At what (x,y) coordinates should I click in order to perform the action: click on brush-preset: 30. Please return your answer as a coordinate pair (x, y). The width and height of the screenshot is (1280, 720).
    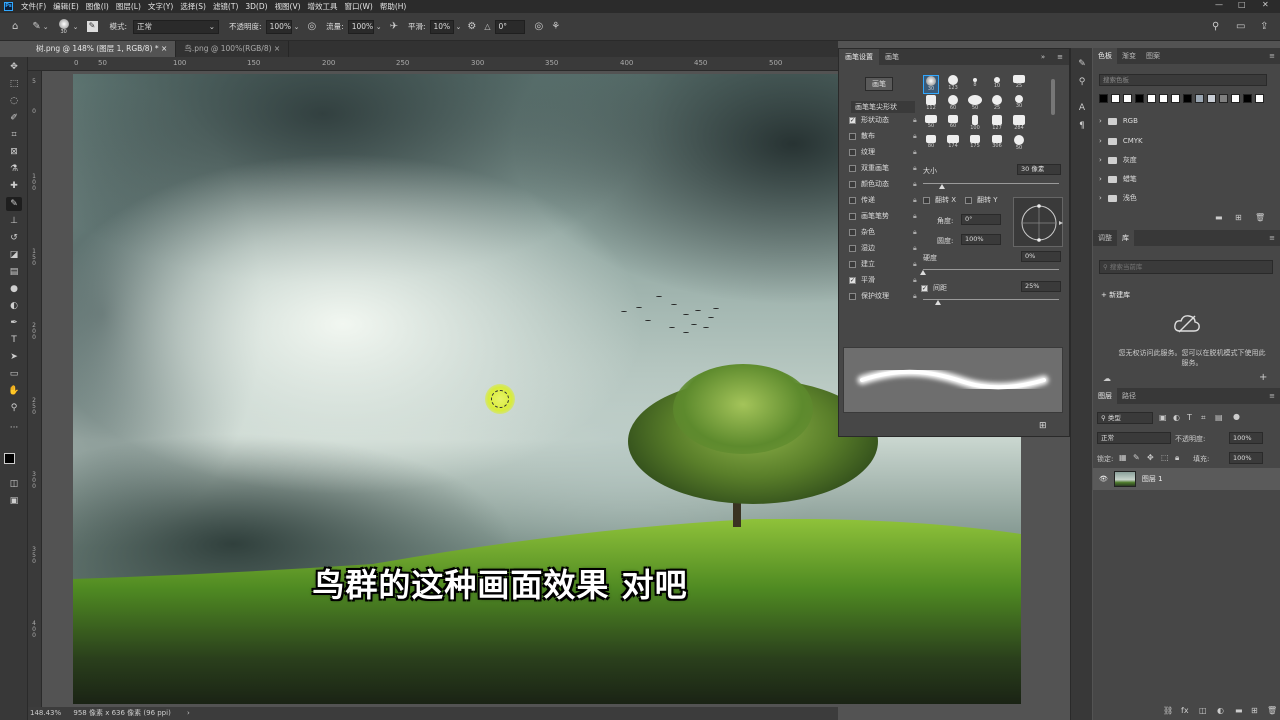
    Looking at the image, I should click on (931, 84).